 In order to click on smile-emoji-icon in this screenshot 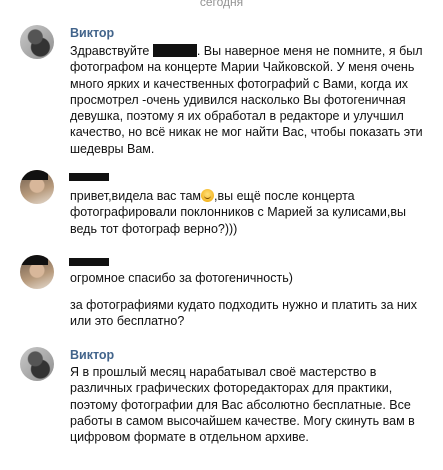, I will do `click(208, 195)`.